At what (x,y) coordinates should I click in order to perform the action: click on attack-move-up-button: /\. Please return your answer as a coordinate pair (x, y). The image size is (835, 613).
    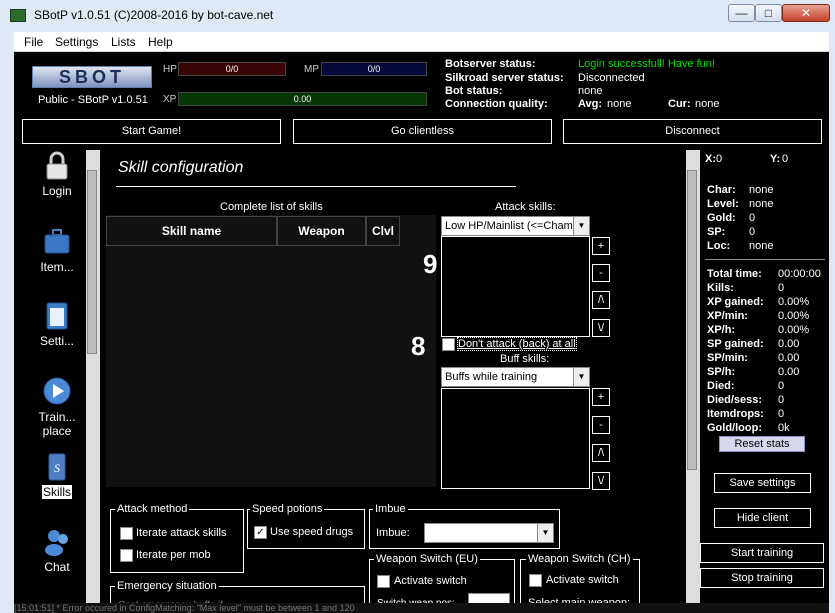
    Looking at the image, I should click on (601, 300).